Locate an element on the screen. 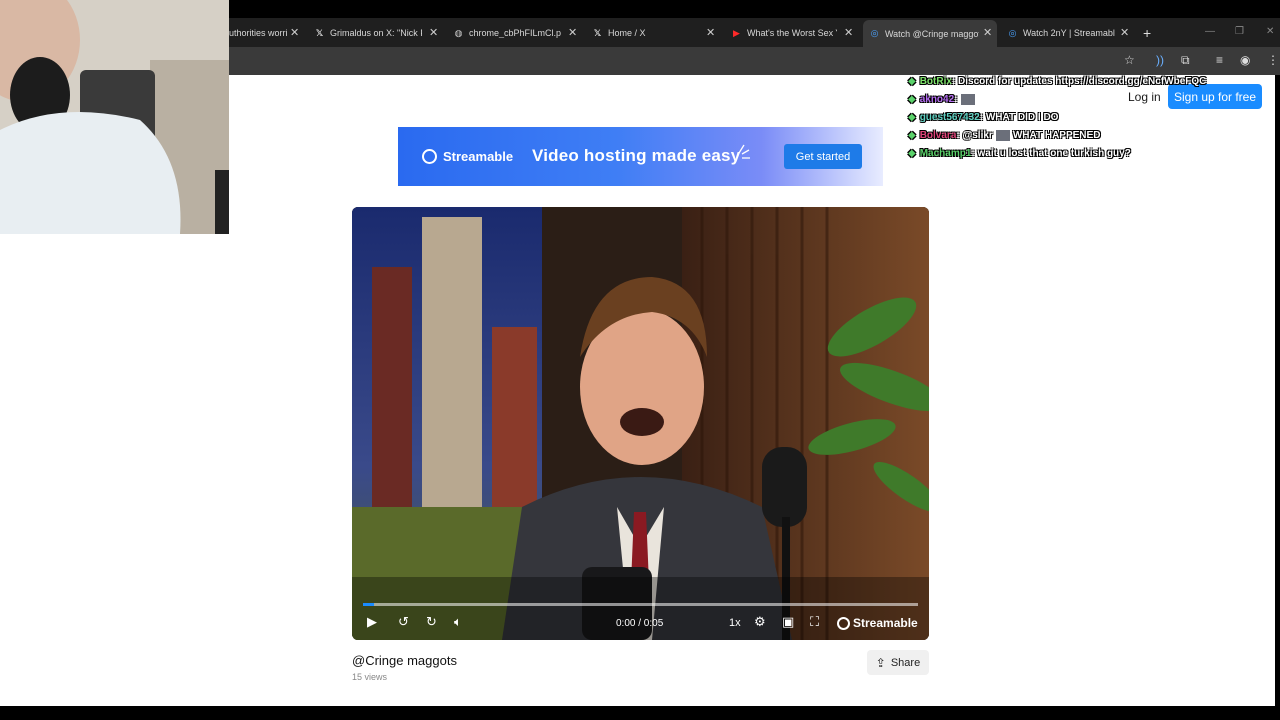 The image size is (1280, 720). webcam-frame is located at coordinates (114, 117).